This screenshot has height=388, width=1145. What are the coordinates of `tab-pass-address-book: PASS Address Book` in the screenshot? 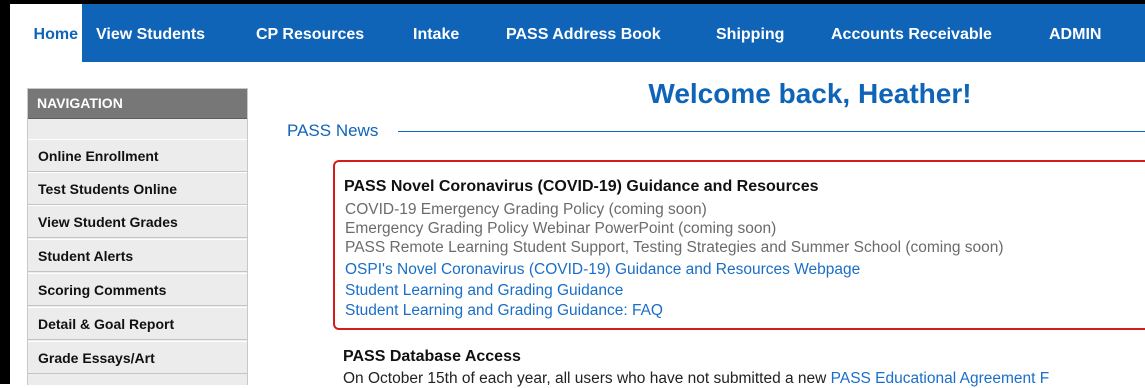 It's located at (583, 33).